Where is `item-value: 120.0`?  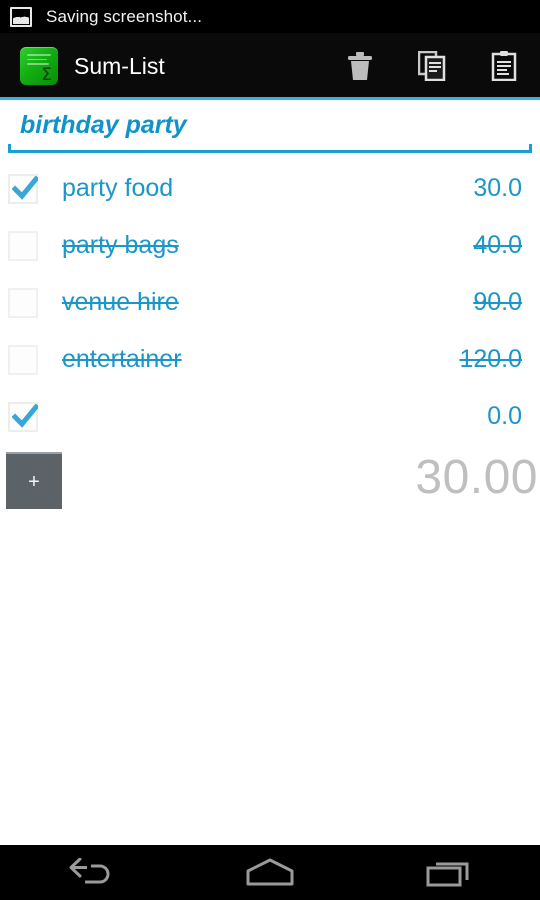
item-value: 120.0 is located at coordinates (490, 359).